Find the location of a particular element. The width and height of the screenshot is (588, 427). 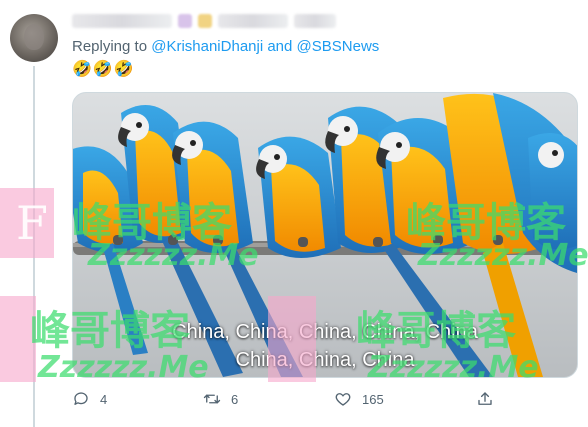

share-button is located at coordinates (485, 399).